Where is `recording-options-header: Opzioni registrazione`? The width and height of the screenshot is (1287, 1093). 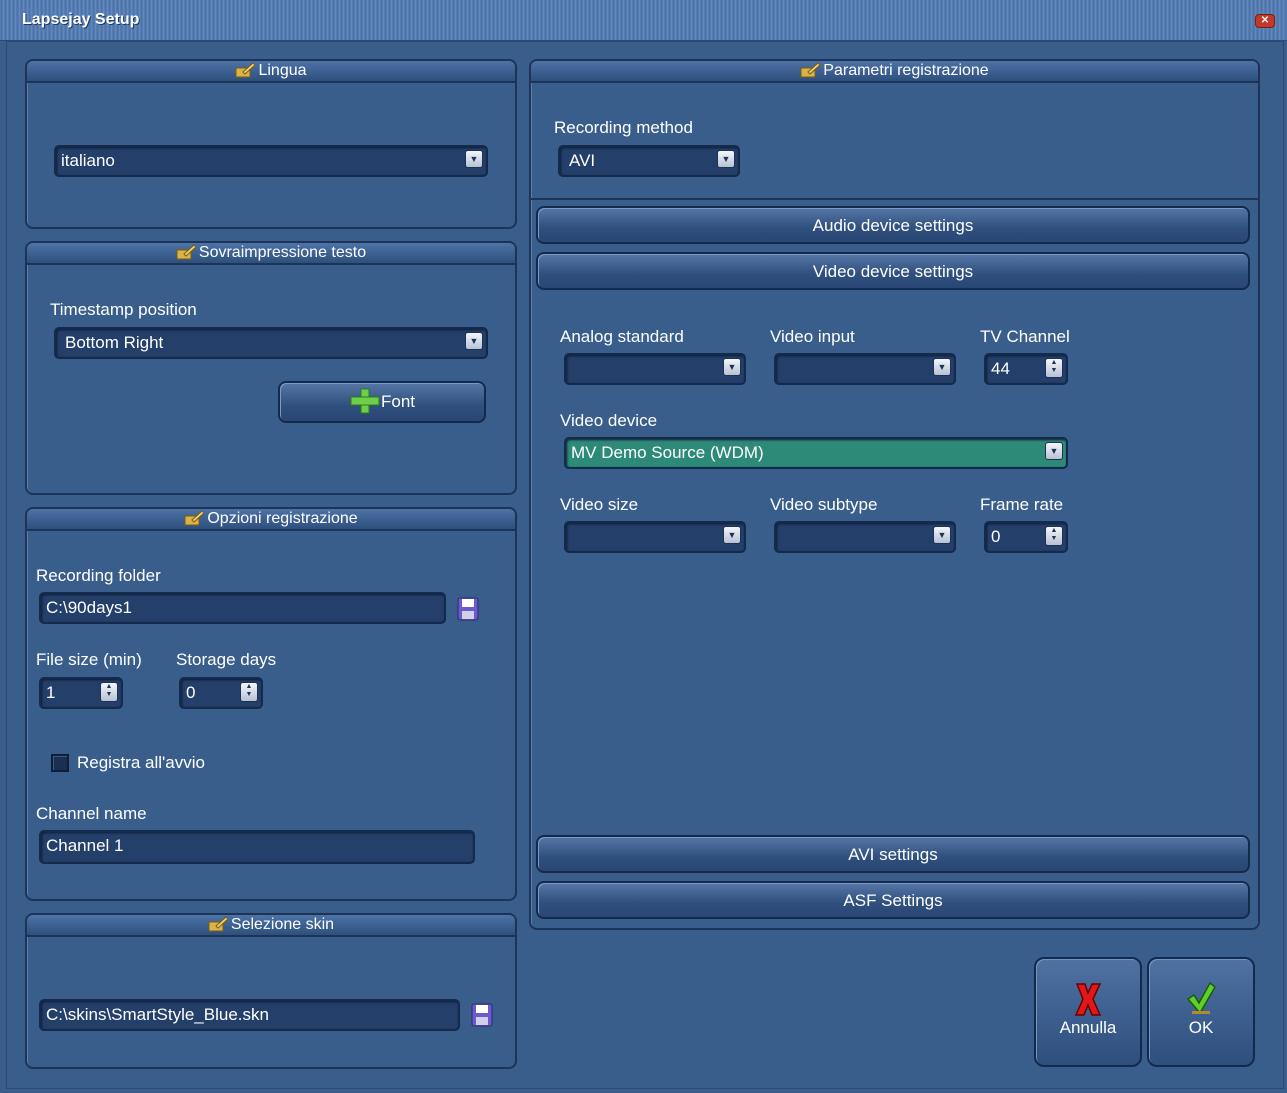
recording-options-header: Opzioni registrazione is located at coordinates (271, 520).